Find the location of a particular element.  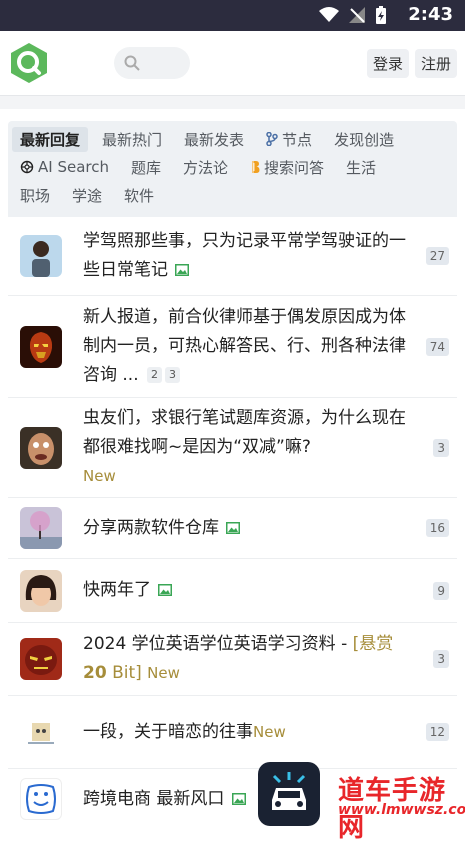

tab-workplace: 职场 is located at coordinates (35, 195).